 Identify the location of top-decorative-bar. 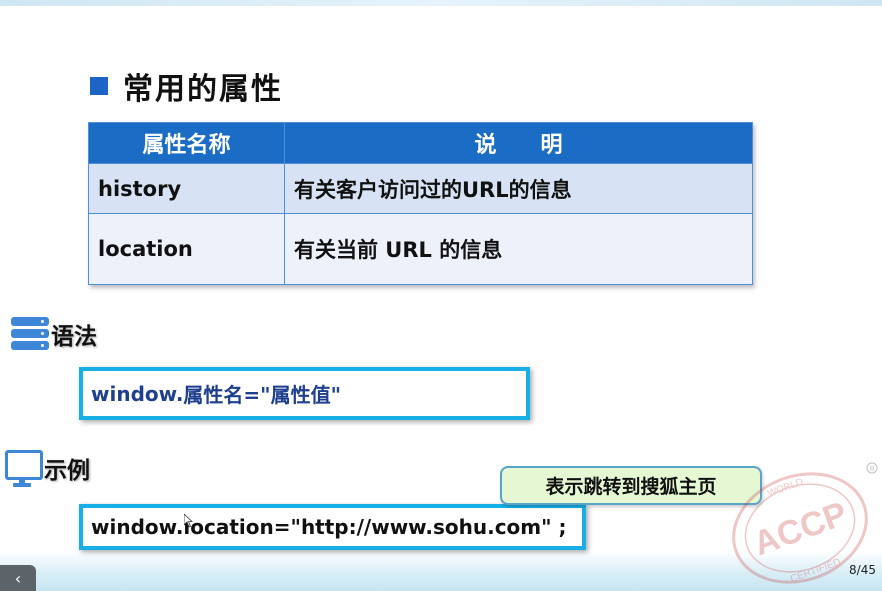
(441, 3).